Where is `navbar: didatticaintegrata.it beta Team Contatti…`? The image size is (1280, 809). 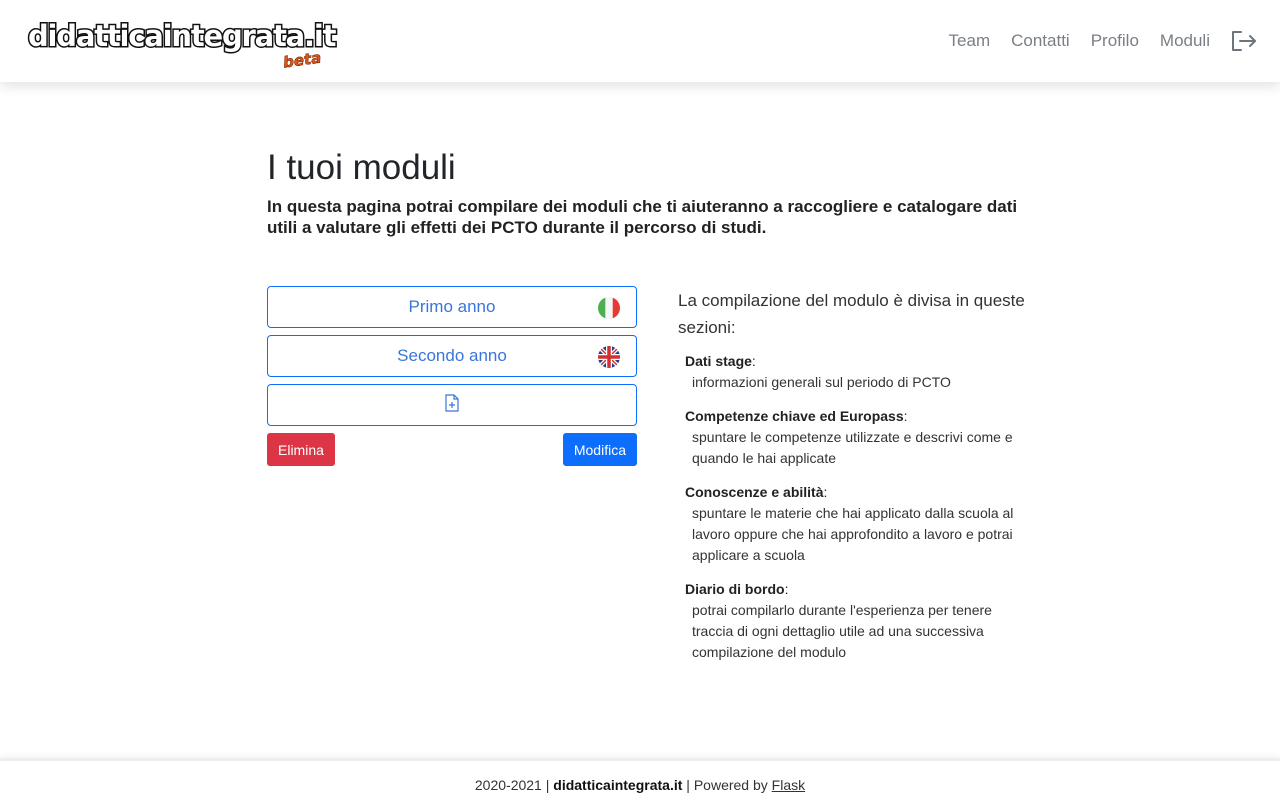
navbar: didatticaintegrata.it beta Team Contatti… is located at coordinates (640, 41).